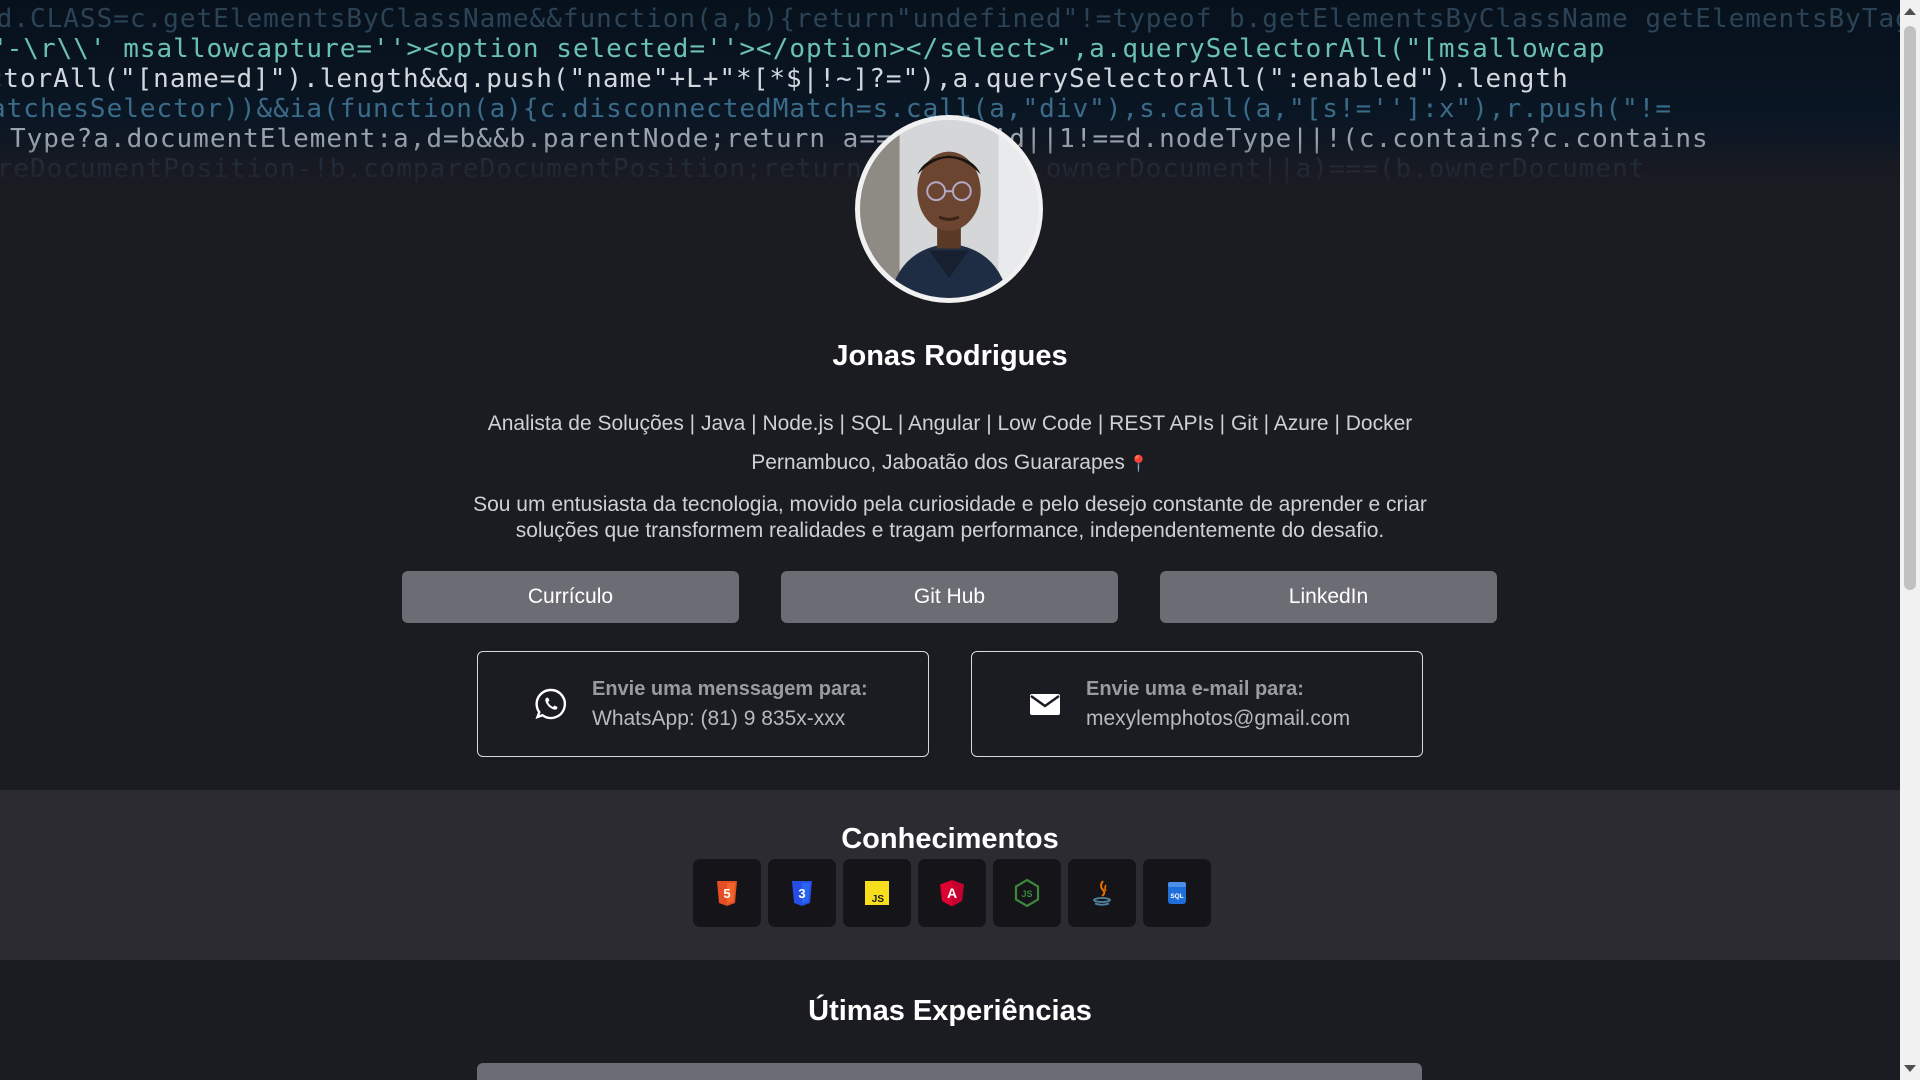 Image resolution: width=1920 pixels, height=1080 pixels. What do you see at coordinates (1045, 704) in the screenshot?
I see `mail-icon` at bounding box center [1045, 704].